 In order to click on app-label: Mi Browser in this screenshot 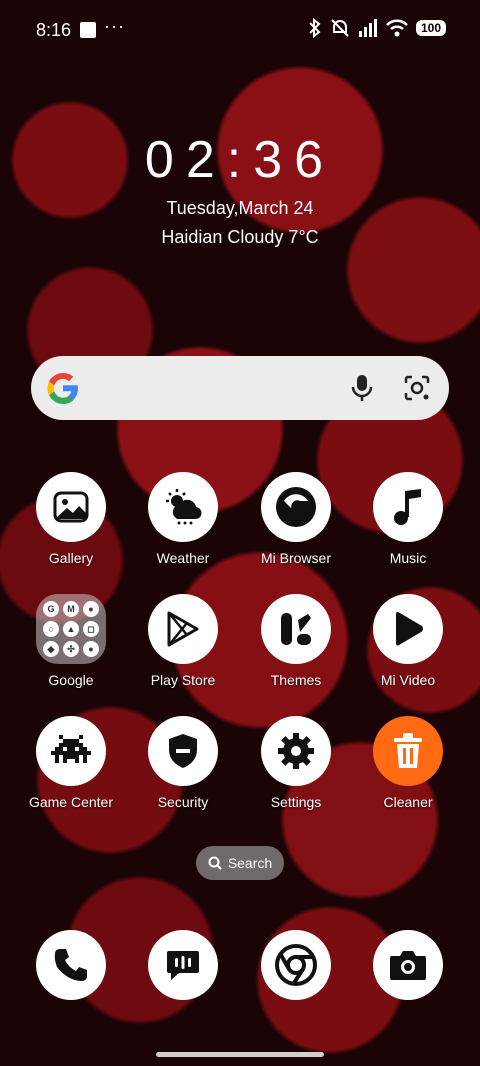, I will do `click(295, 558)`.